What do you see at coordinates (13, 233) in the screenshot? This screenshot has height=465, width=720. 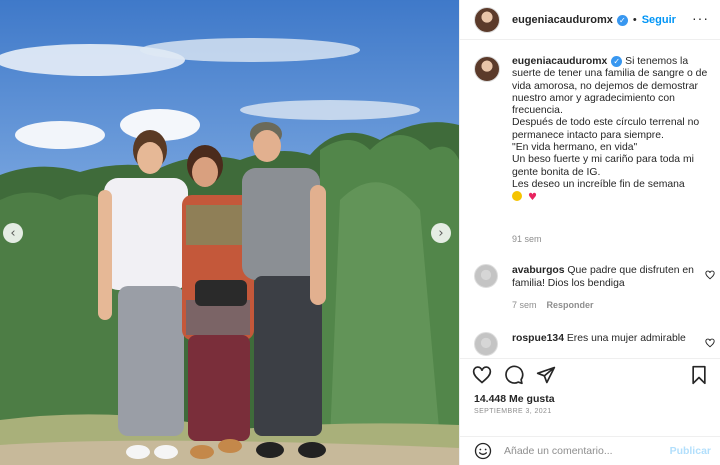 I see `previous-photo-button: ‹` at bounding box center [13, 233].